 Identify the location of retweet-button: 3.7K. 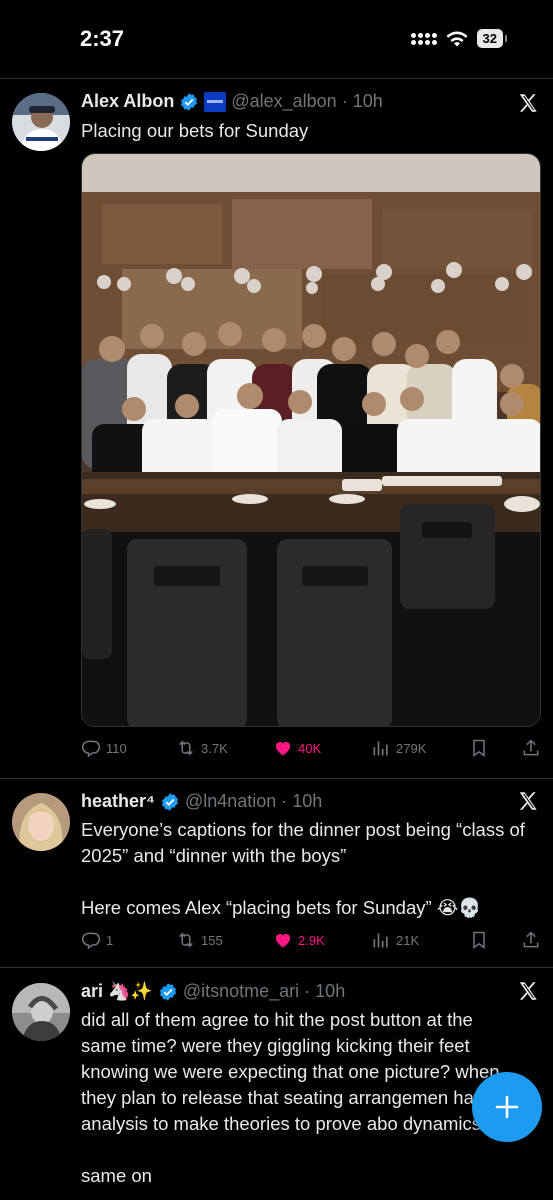
(202, 748).